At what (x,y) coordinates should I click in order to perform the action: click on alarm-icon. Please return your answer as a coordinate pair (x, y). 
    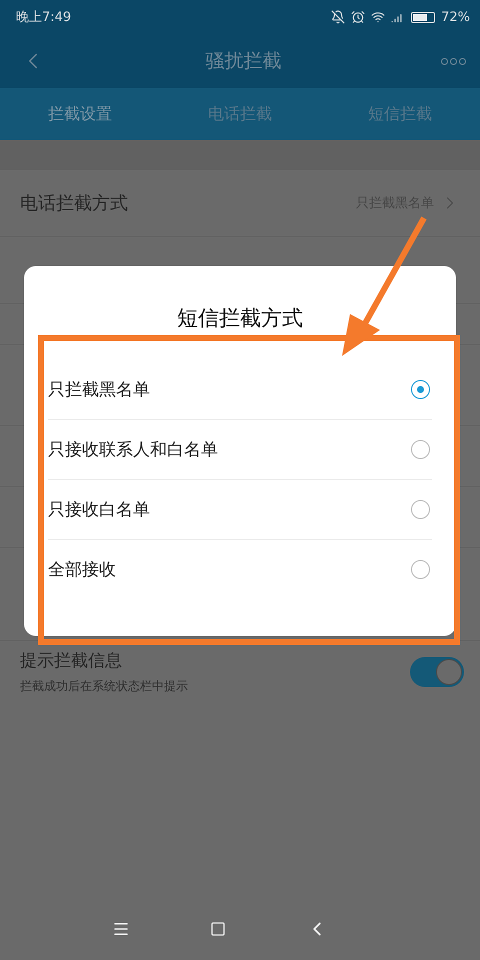
    Looking at the image, I should click on (358, 17).